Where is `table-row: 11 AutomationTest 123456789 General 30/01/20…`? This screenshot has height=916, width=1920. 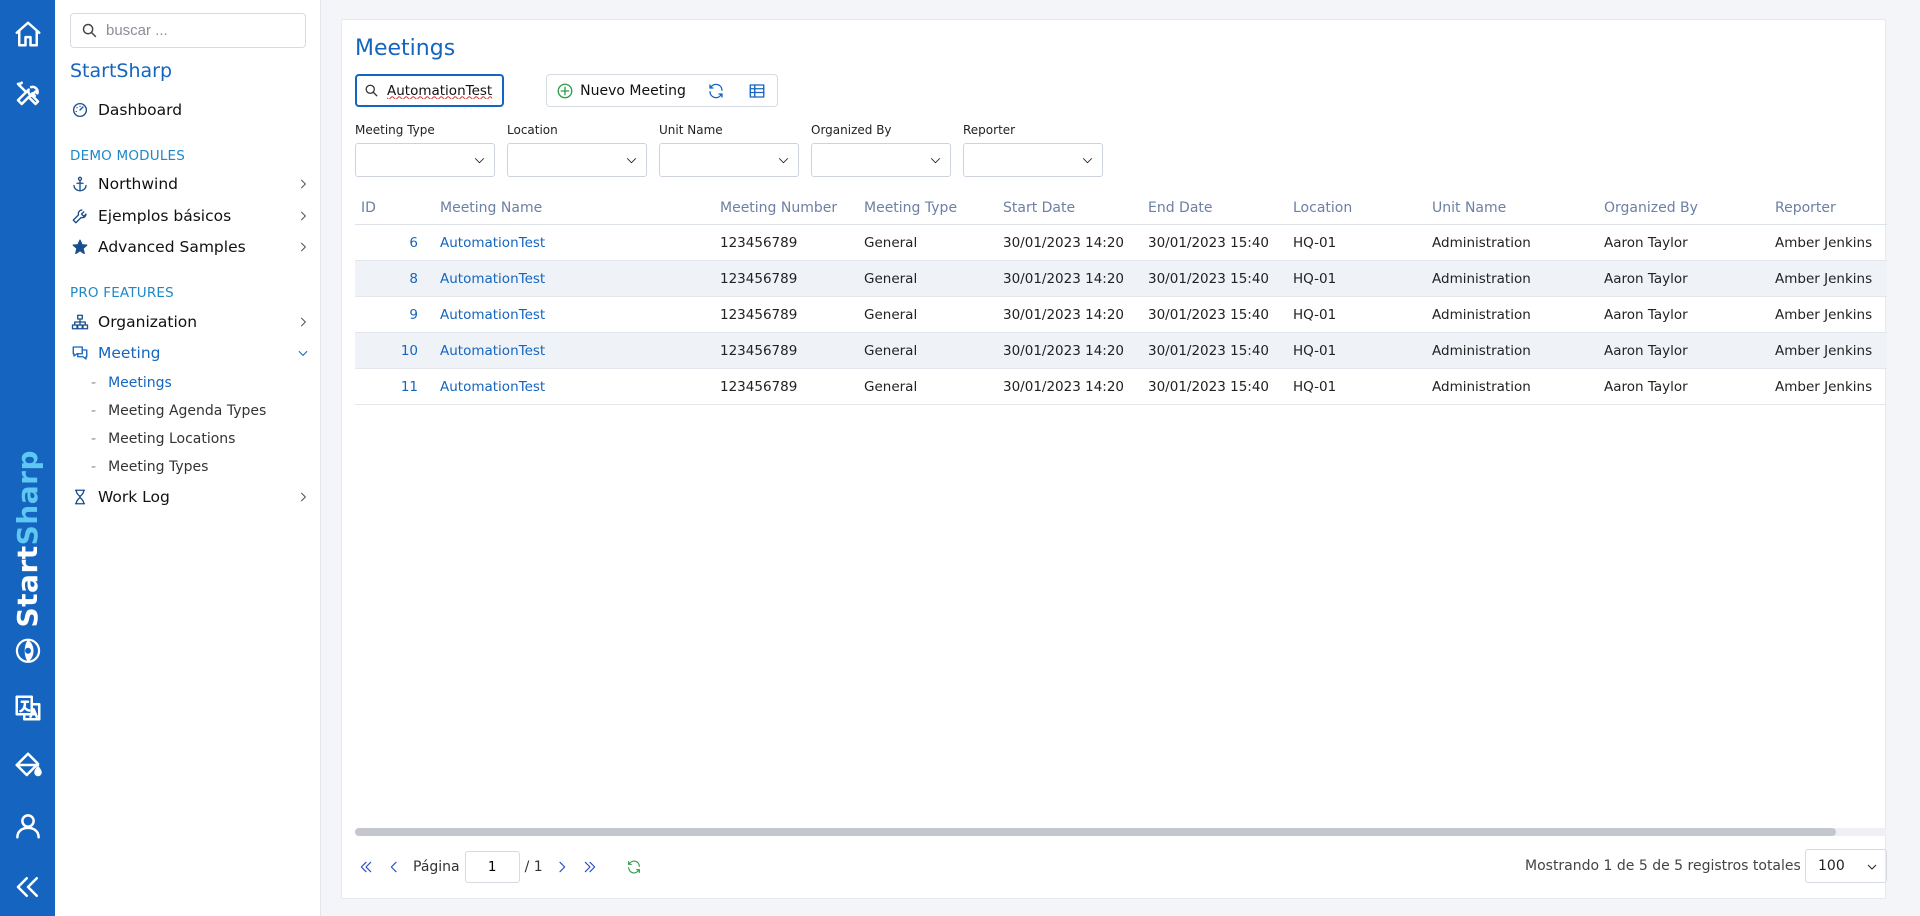
table-row: 11 AutomationTest 123456789 General 30/01/20… is located at coordinates (1121, 387).